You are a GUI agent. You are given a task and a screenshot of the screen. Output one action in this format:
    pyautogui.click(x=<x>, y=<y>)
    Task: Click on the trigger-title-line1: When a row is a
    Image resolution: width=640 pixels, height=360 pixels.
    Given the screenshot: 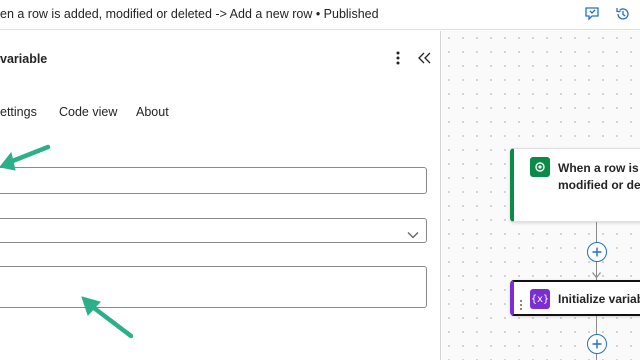 What is the action you would take?
    pyautogui.click(x=599, y=168)
    